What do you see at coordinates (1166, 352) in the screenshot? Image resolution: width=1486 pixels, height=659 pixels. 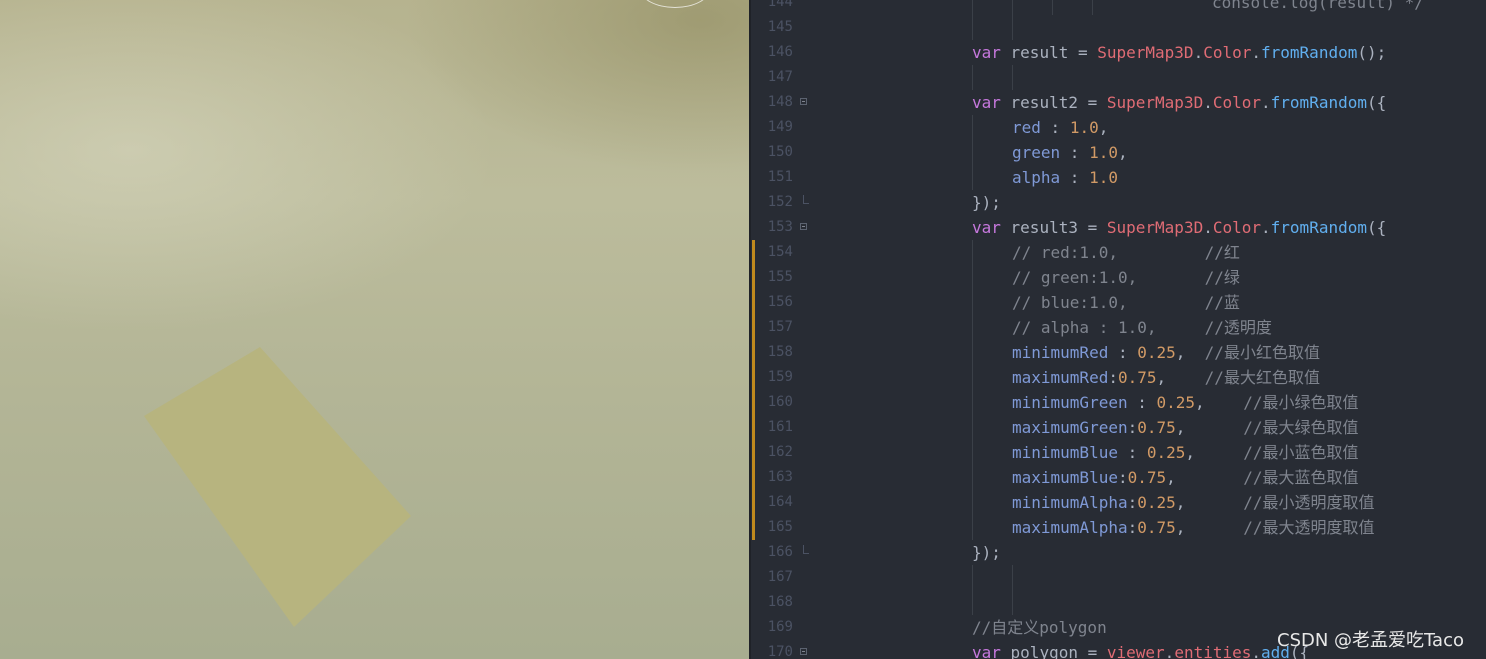 I see `code-text: minimumRed : 0.25, //最小红色取值` at bounding box center [1166, 352].